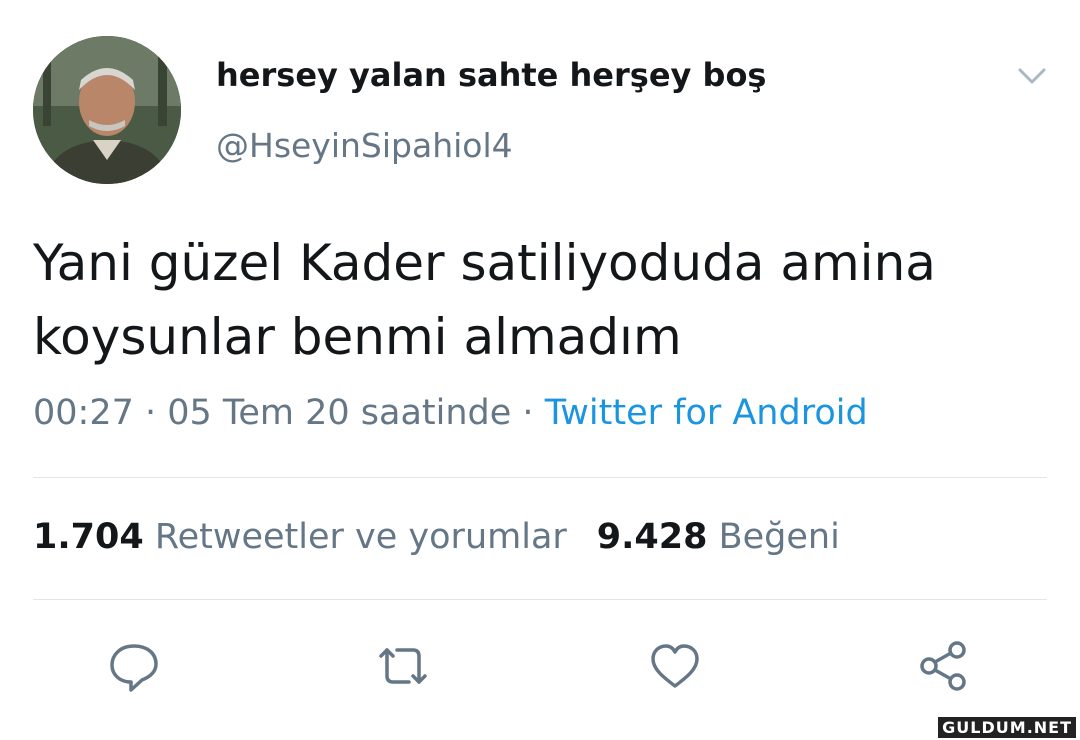 This screenshot has height=740, width=1080. What do you see at coordinates (360, 537) in the screenshot?
I see `retweets-label: Retweetler ve yorumlar` at bounding box center [360, 537].